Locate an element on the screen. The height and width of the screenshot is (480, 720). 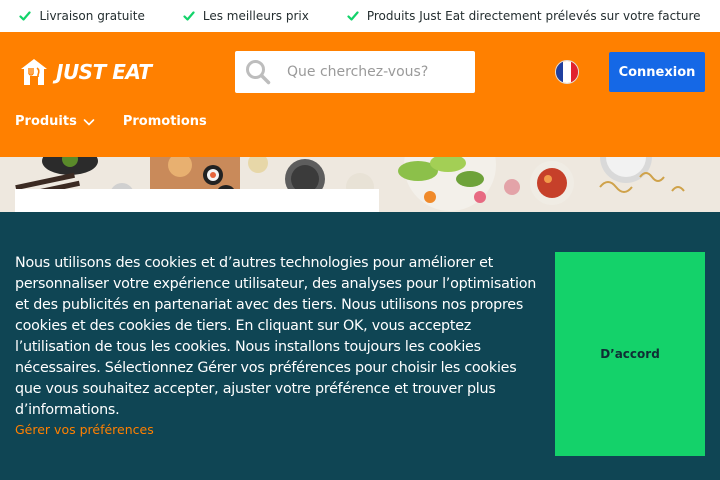
brand-logo: JUST EAT is located at coordinates (85, 72).